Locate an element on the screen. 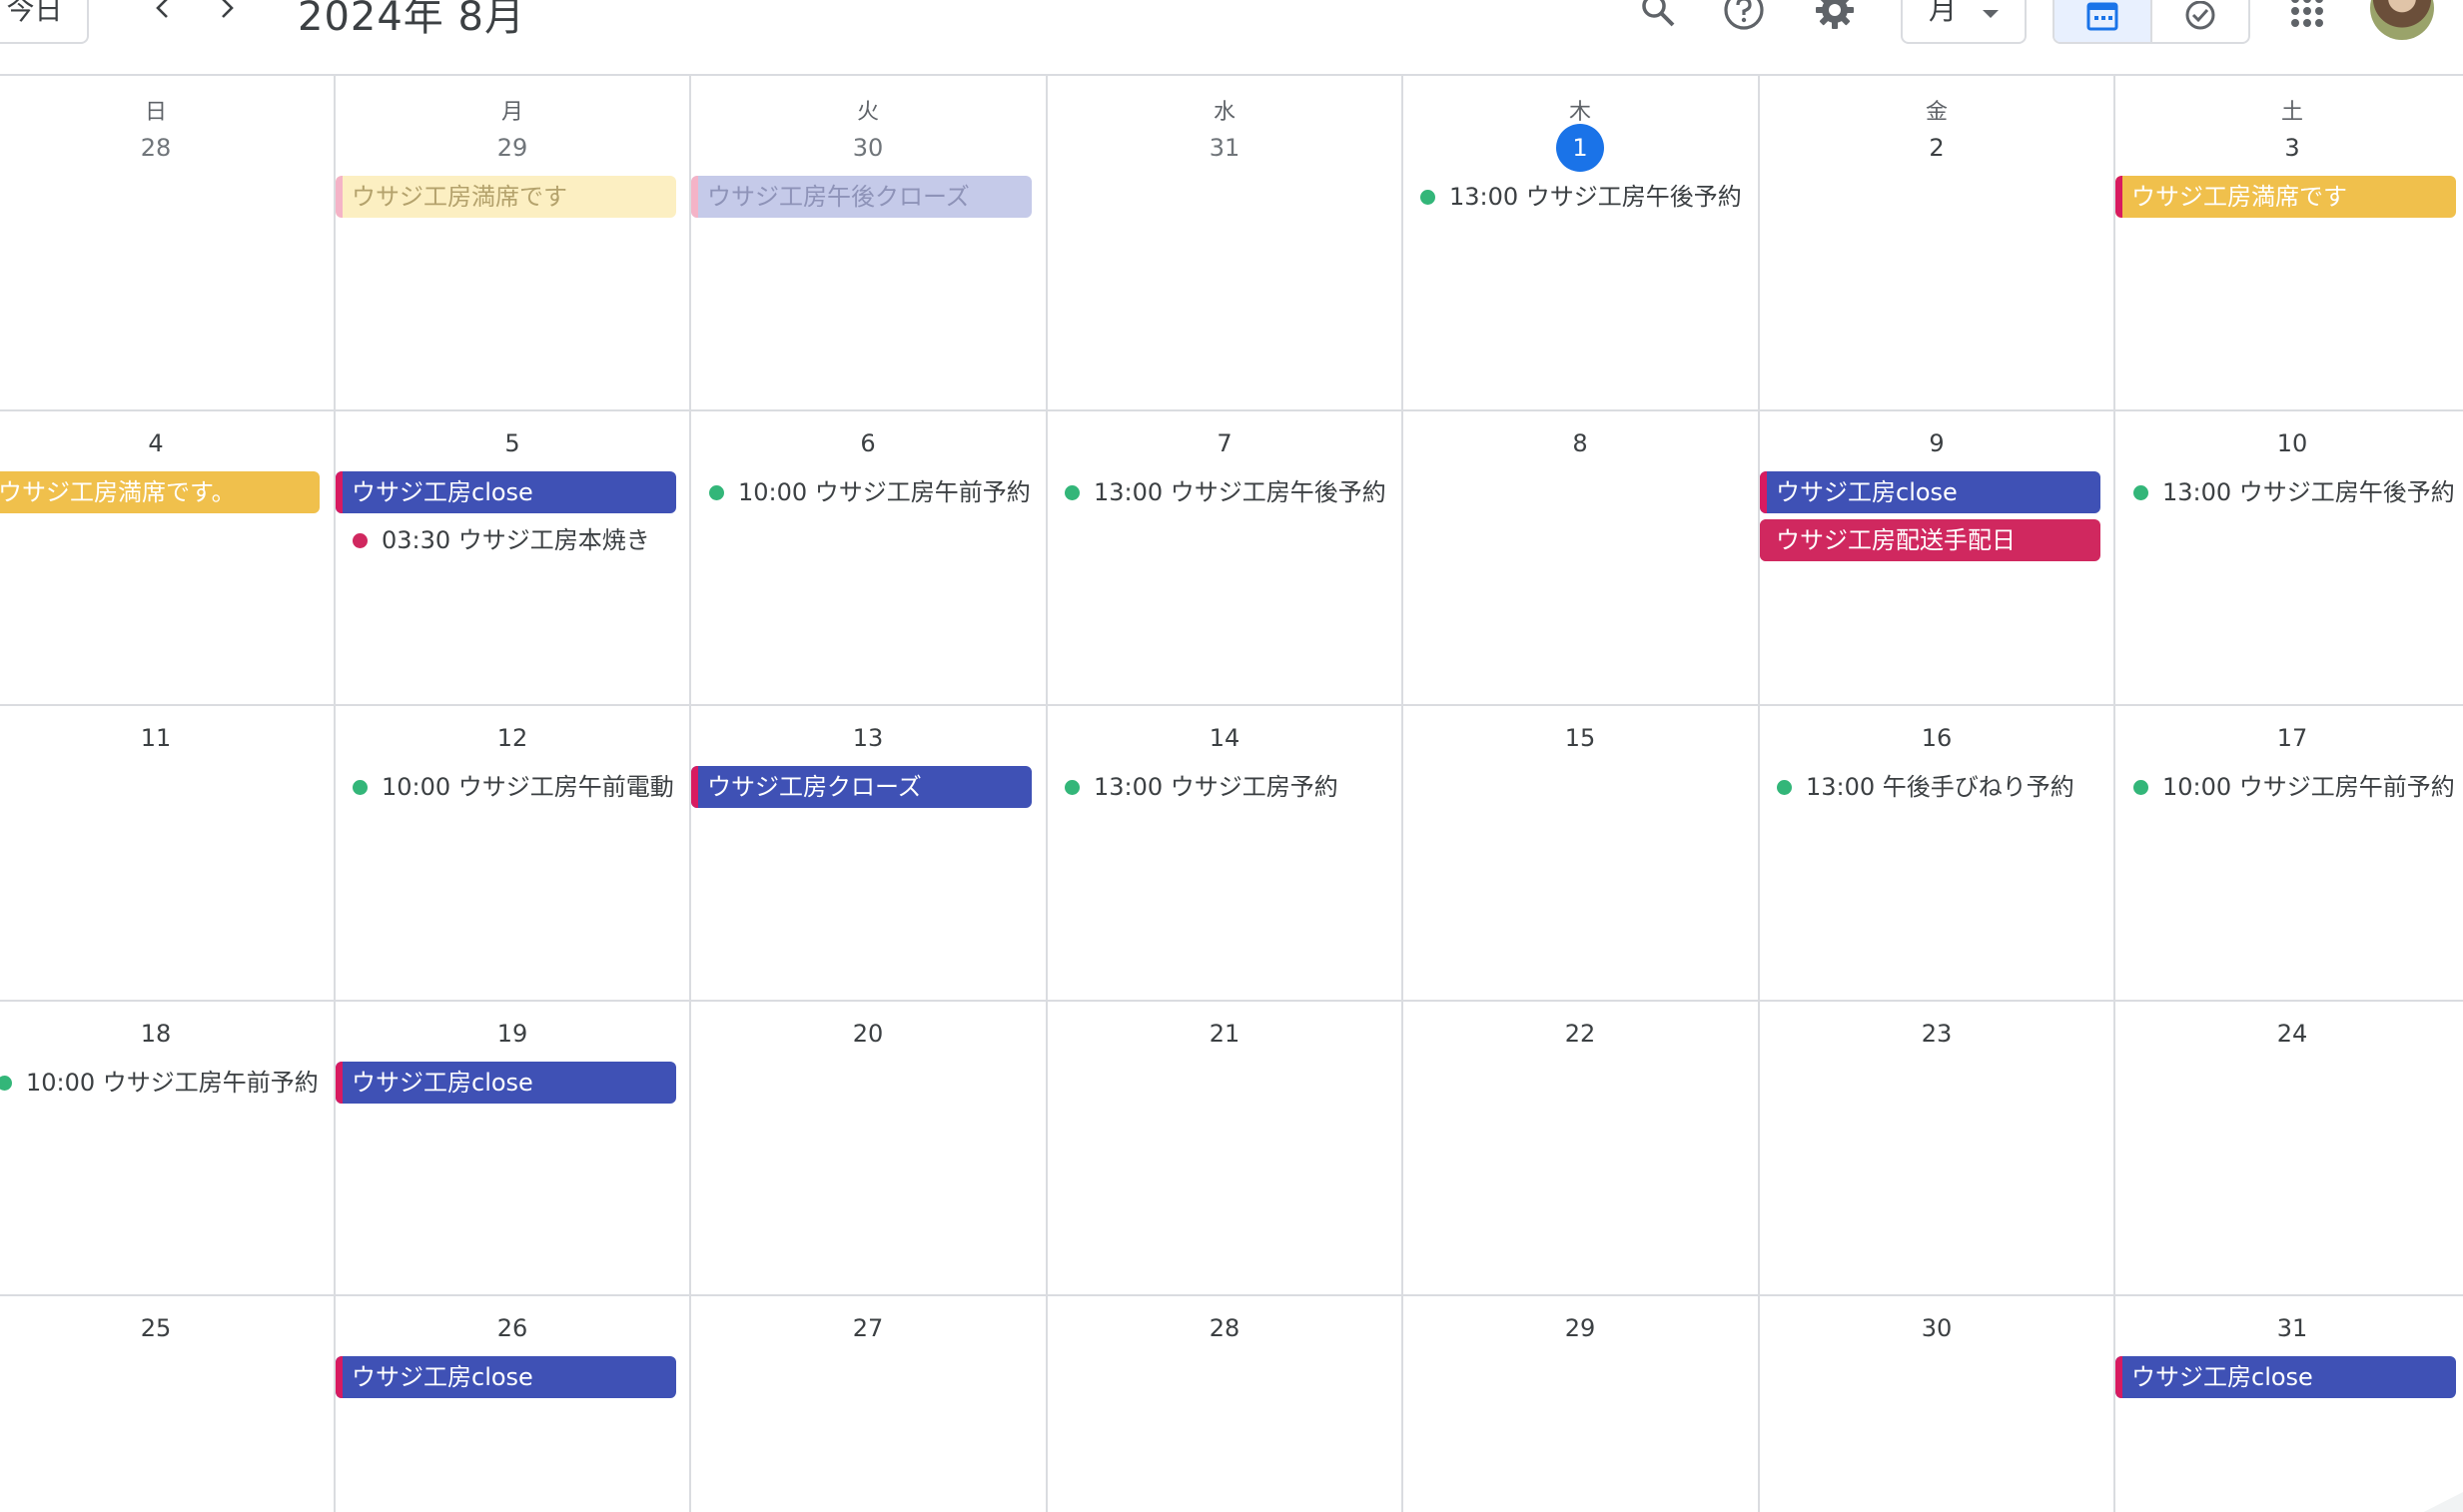 Image resolution: width=2463 pixels, height=1512 pixels. calendar-icon is located at coordinates (2102, 16).